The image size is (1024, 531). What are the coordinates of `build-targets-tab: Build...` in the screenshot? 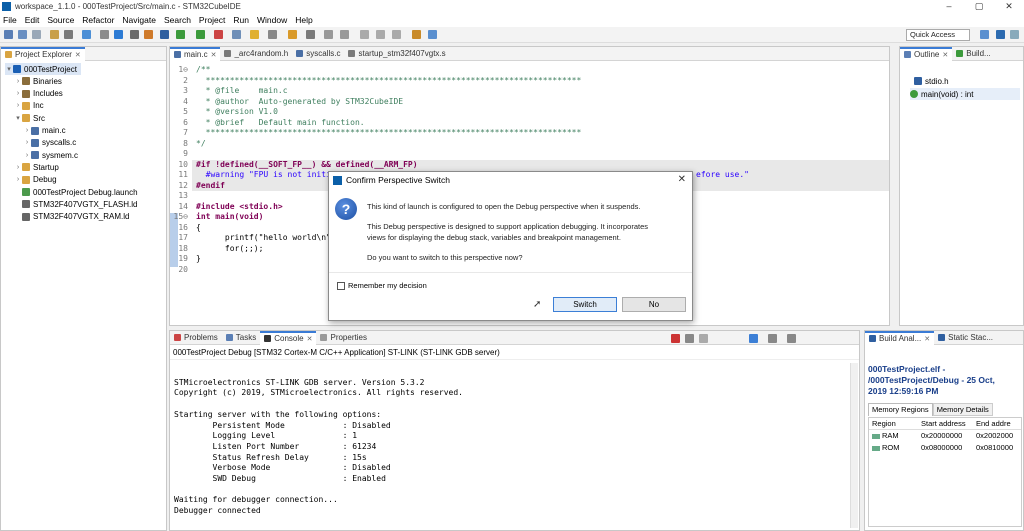 It's located at (973, 54).